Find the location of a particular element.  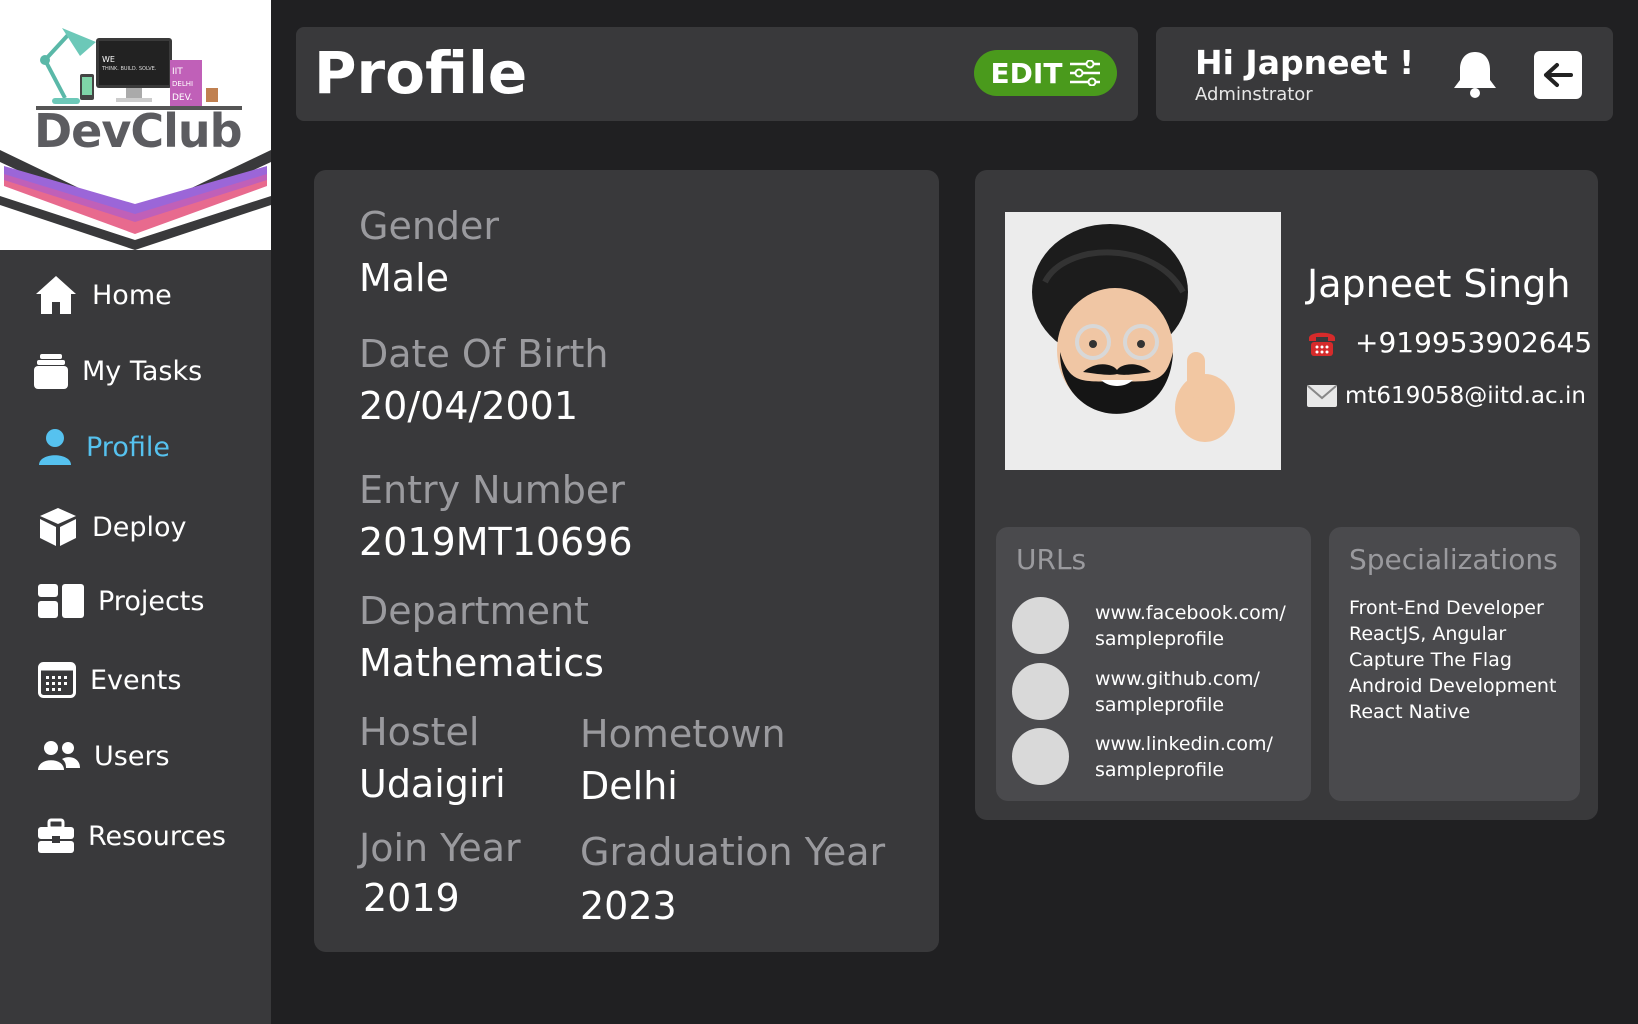

nav-item-profile: Profile is located at coordinates (104, 447).